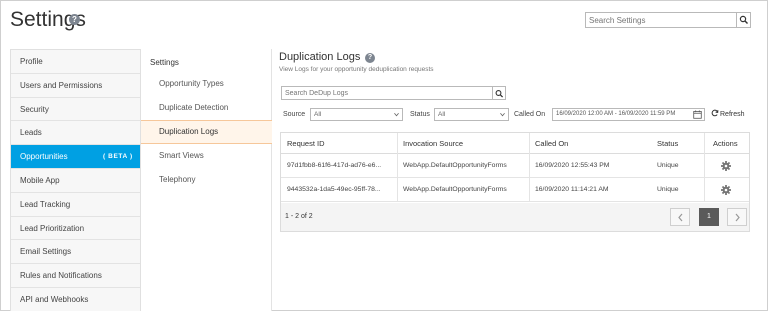 The height and width of the screenshot is (311, 768). Describe the element at coordinates (551, 143) in the screenshot. I see `column-header-called-on: Called On` at that location.